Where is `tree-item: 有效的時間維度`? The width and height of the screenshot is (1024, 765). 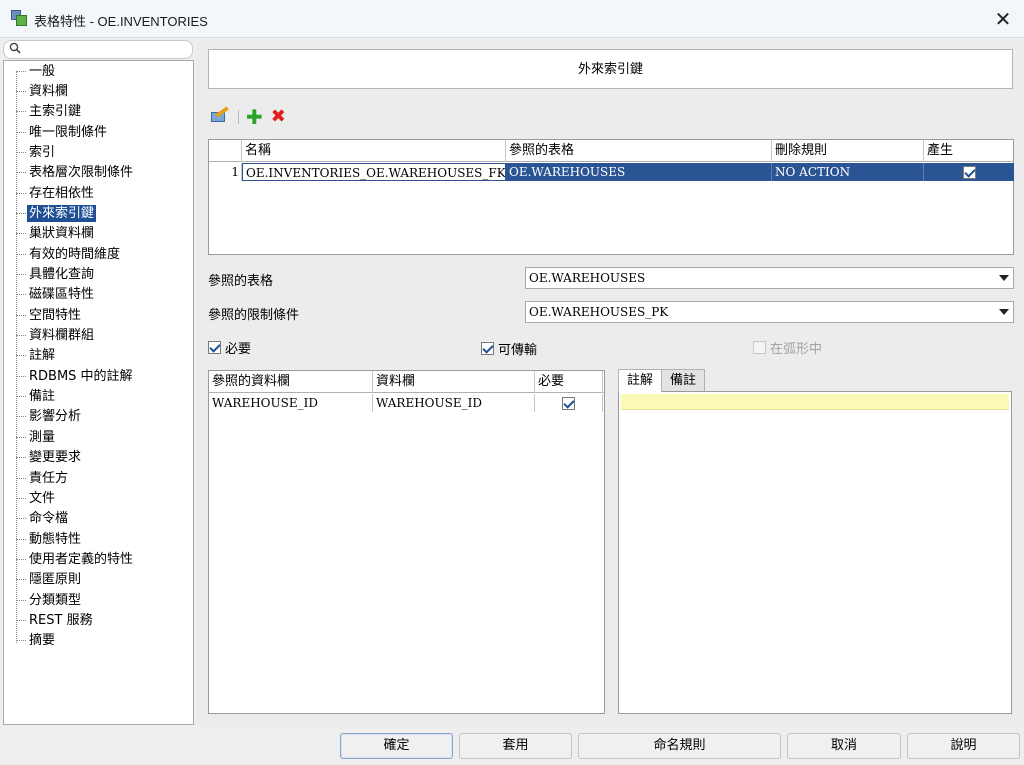 tree-item: 有效的時間維度 is located at coordinates (69, 254).